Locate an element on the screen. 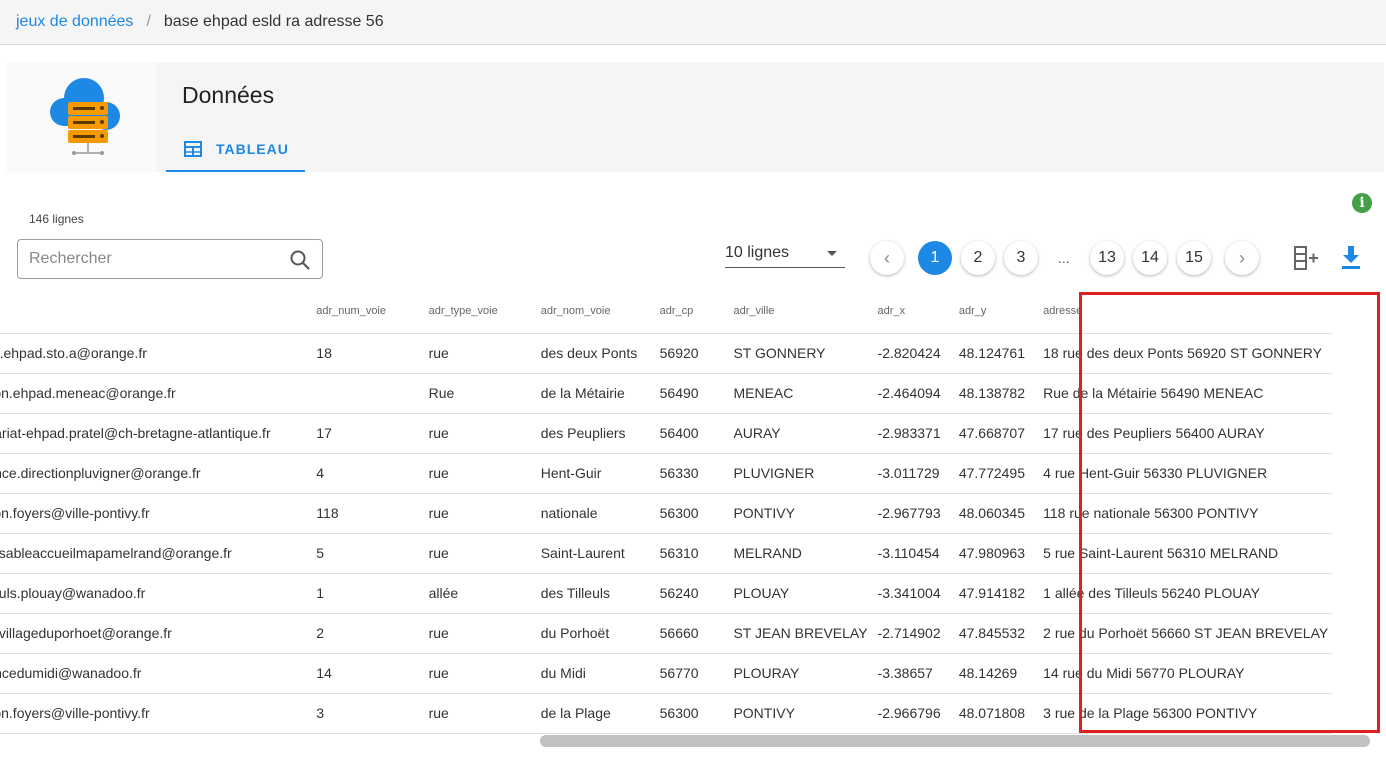 The image size is (1386, 769). table-cell: PLUVIGNER is located at coordinates (795, 473).